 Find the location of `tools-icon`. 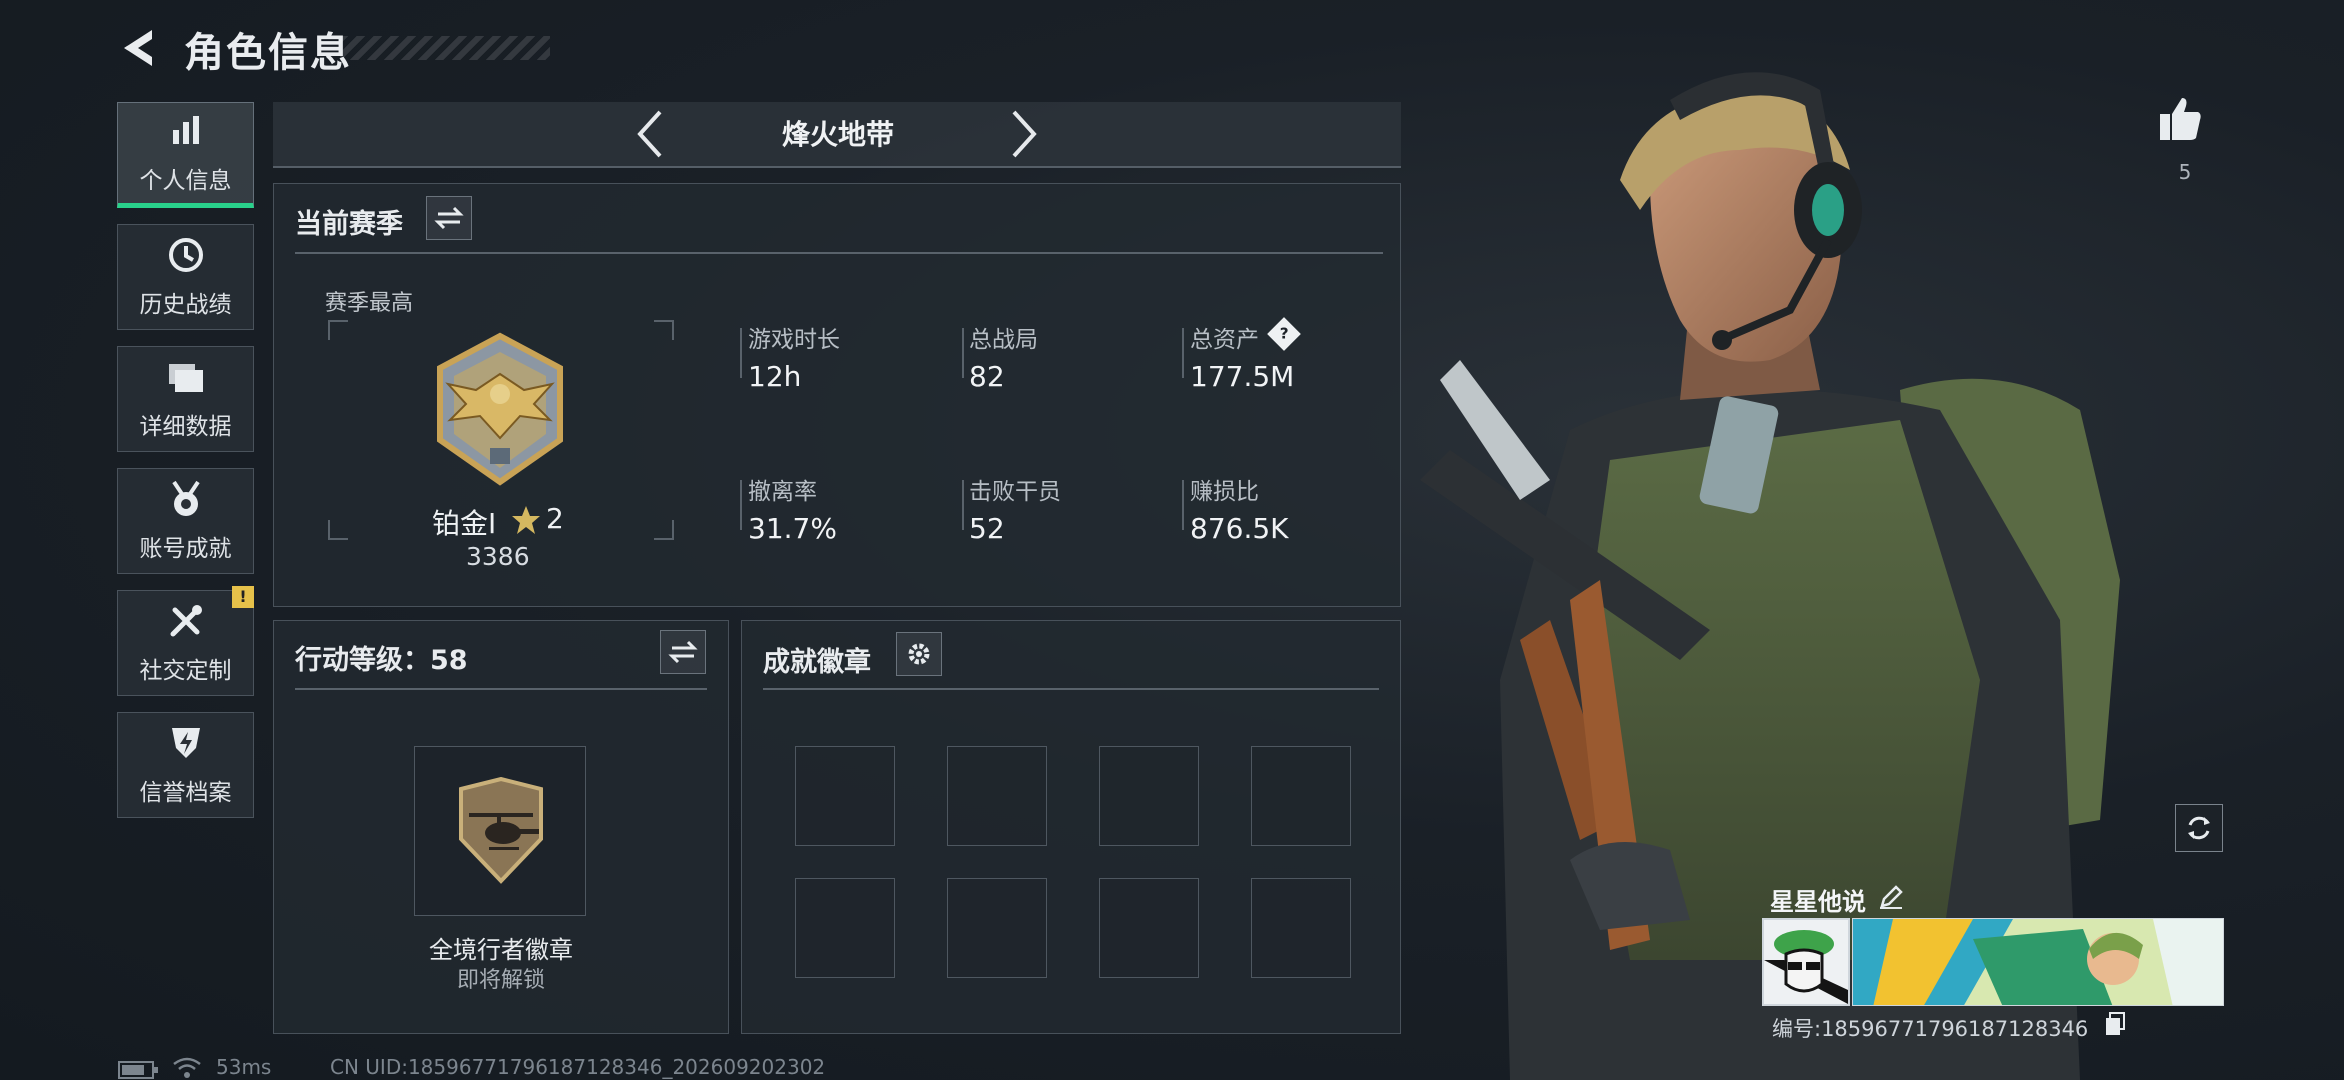

tools-icon is located at coordinates (186, 621).